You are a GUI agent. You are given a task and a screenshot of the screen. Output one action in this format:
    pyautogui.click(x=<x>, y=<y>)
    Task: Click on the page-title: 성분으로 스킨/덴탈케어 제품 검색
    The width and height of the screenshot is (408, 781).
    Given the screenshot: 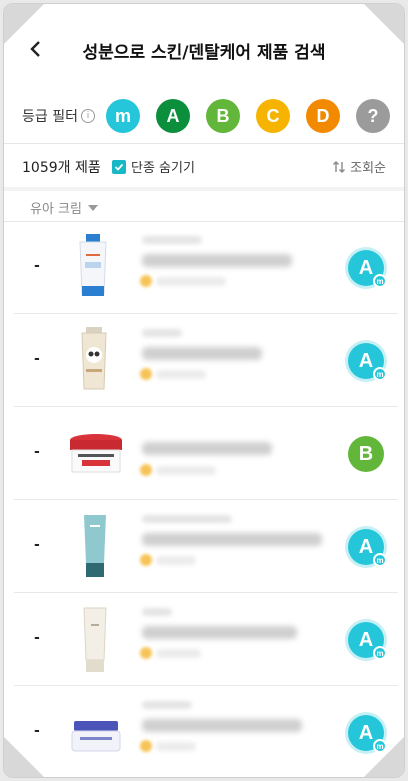 What is the action you would take?
    pyautogui.click(x=204, y=53)
    